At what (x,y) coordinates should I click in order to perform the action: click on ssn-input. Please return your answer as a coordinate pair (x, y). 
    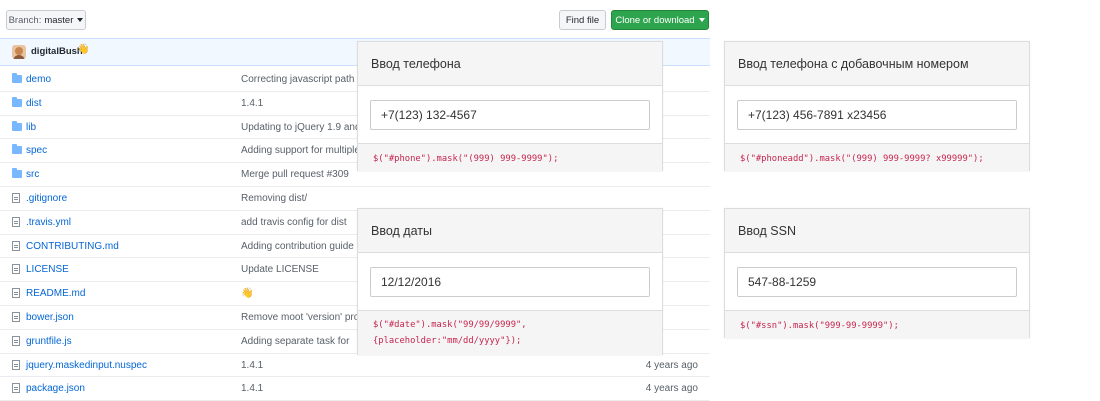
    Looking at the image, I should click on (877, 281).